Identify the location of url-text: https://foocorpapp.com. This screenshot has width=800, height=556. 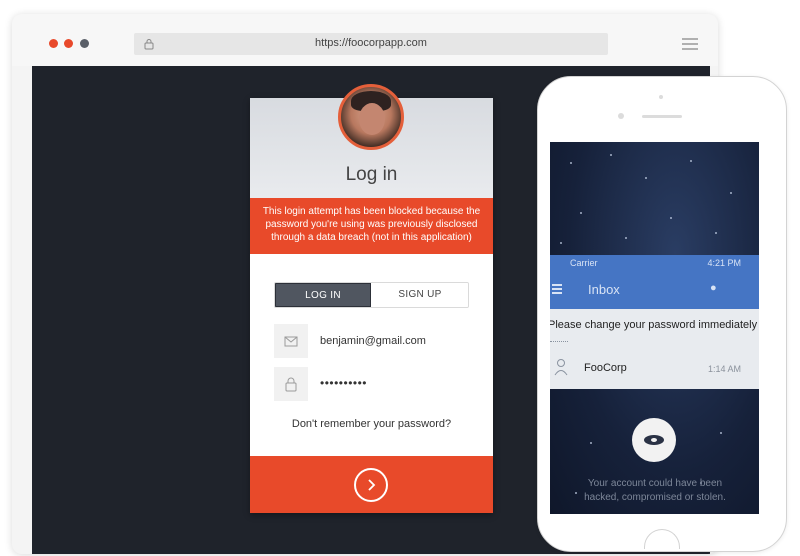
(371, 43).